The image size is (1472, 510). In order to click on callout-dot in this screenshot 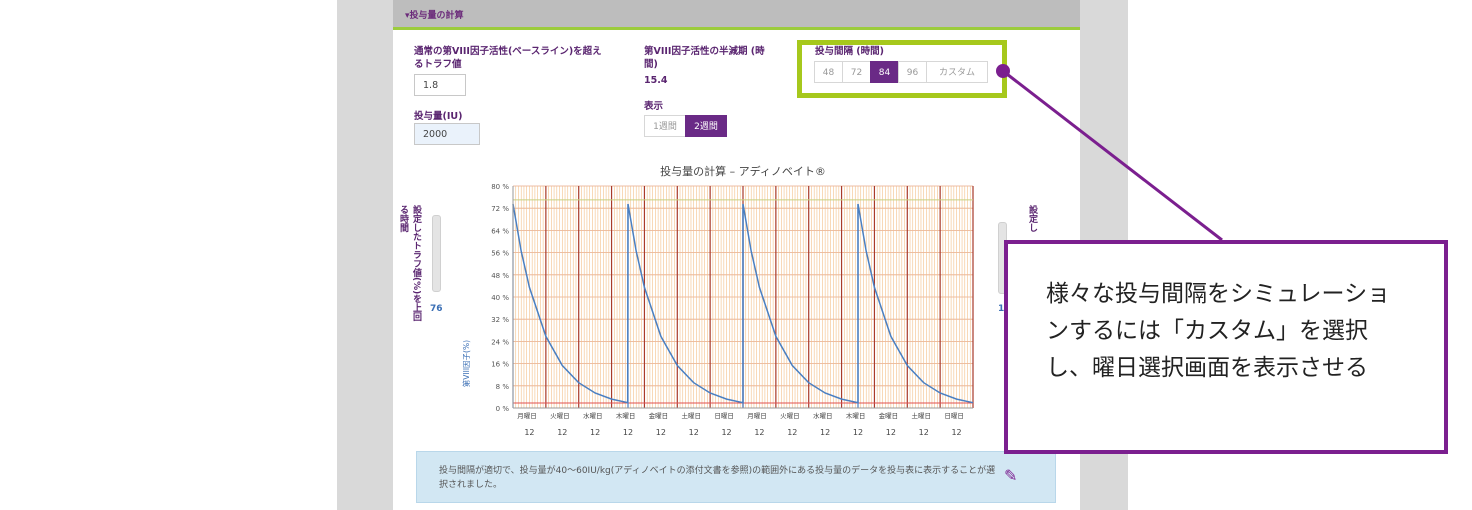, I will do `click(1003, 71)`.